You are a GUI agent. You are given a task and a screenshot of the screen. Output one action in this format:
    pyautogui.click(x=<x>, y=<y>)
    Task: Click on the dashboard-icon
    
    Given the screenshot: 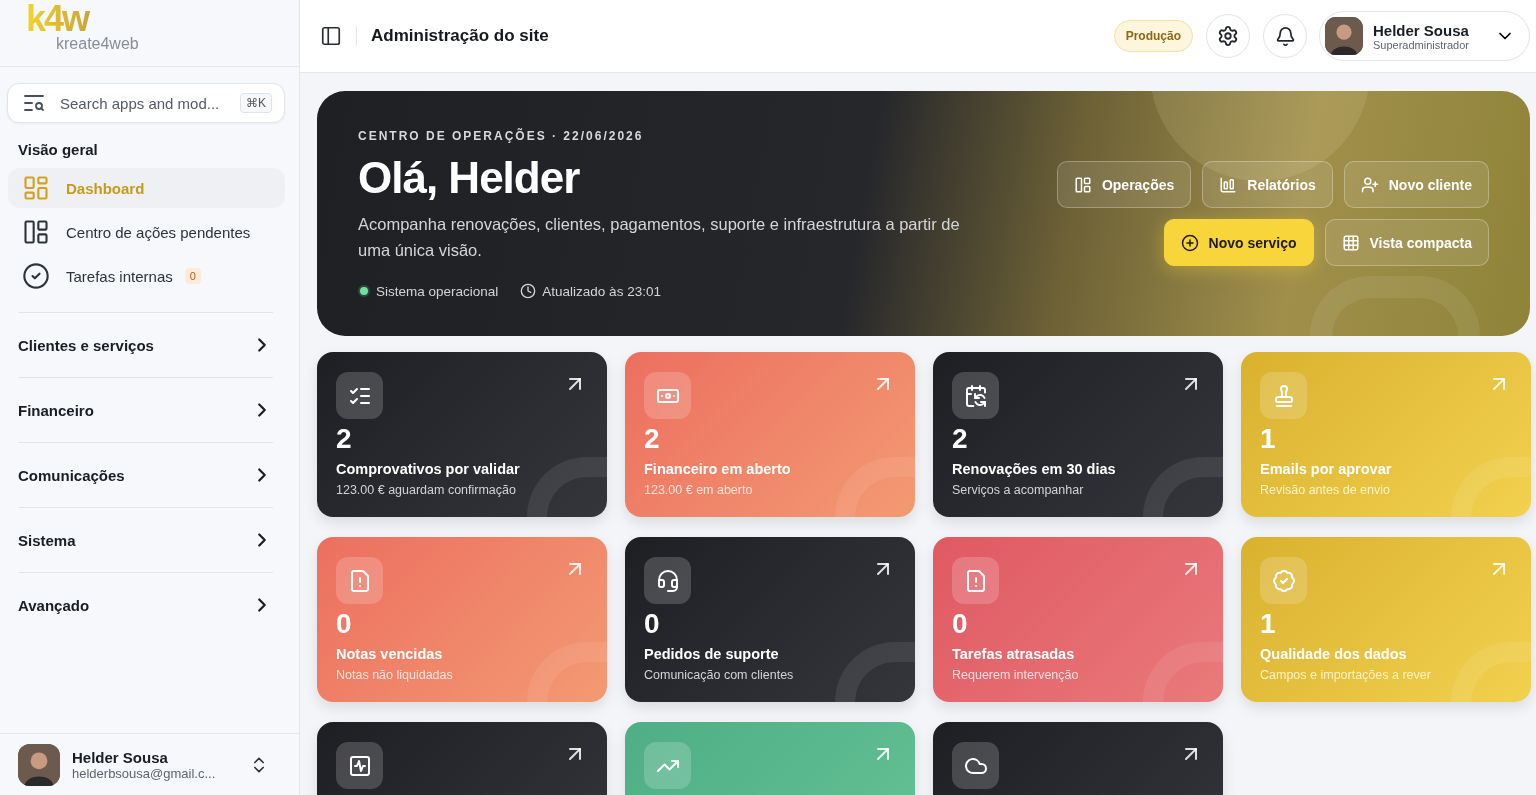 What is the action you would take?
    pyautogui.click(x=36, y=188)
    